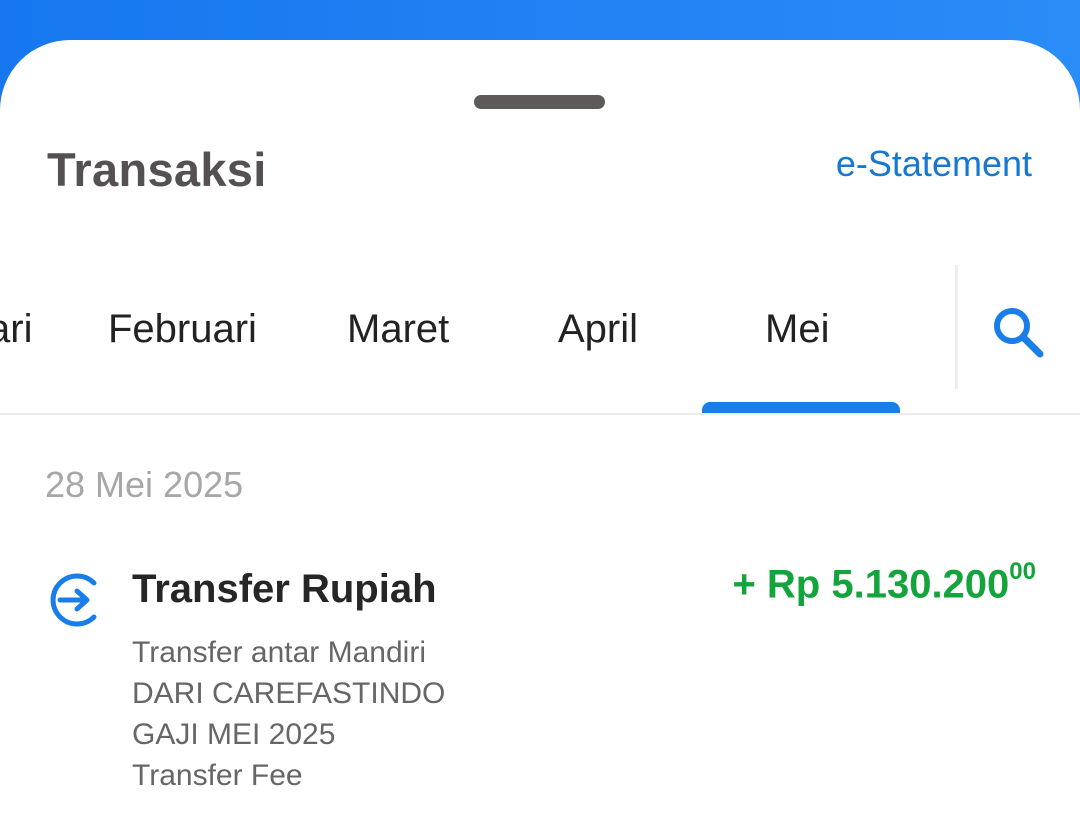 The width and height of the screenshot is (1080, 834). I want to click on tab-maret: Maret, so click(398, 329).